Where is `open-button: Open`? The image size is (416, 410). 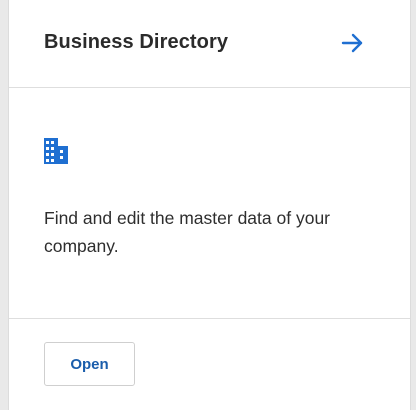 open-button: Open is located at coordinates (89, 364).